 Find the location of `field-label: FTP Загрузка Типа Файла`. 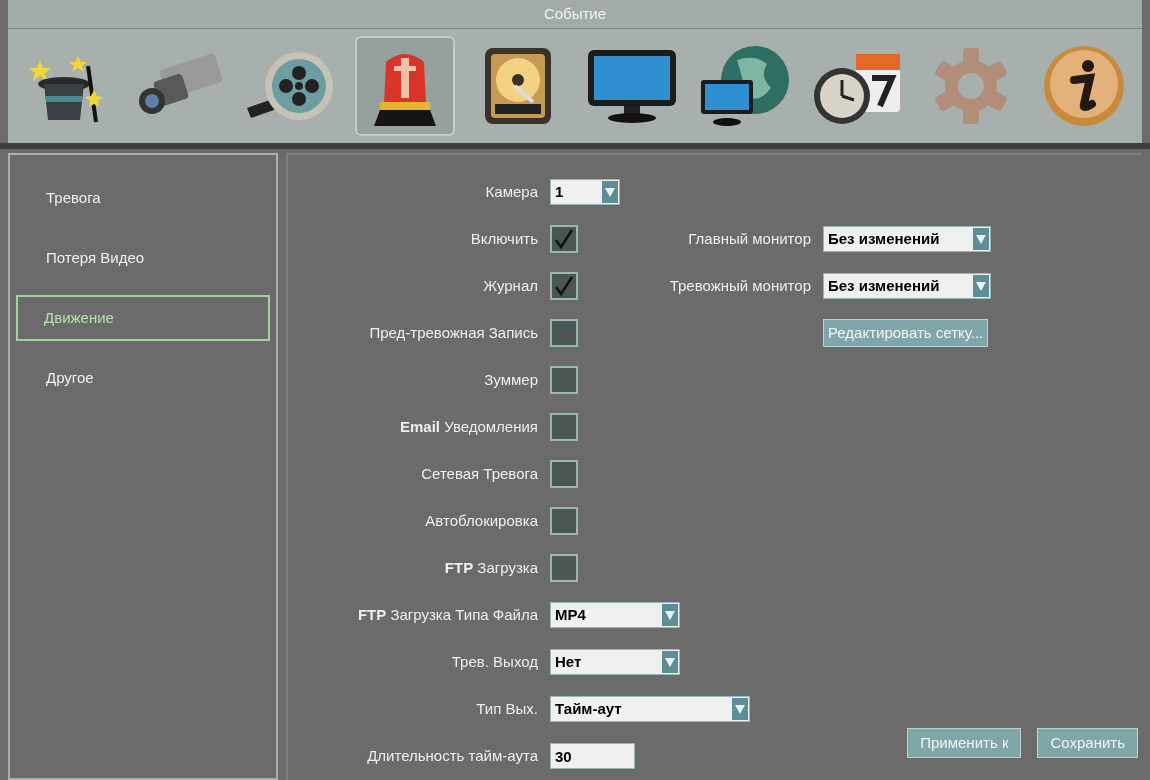

field-label: FTP Загрузка Типа Файла is located at coordinates (447, 615).